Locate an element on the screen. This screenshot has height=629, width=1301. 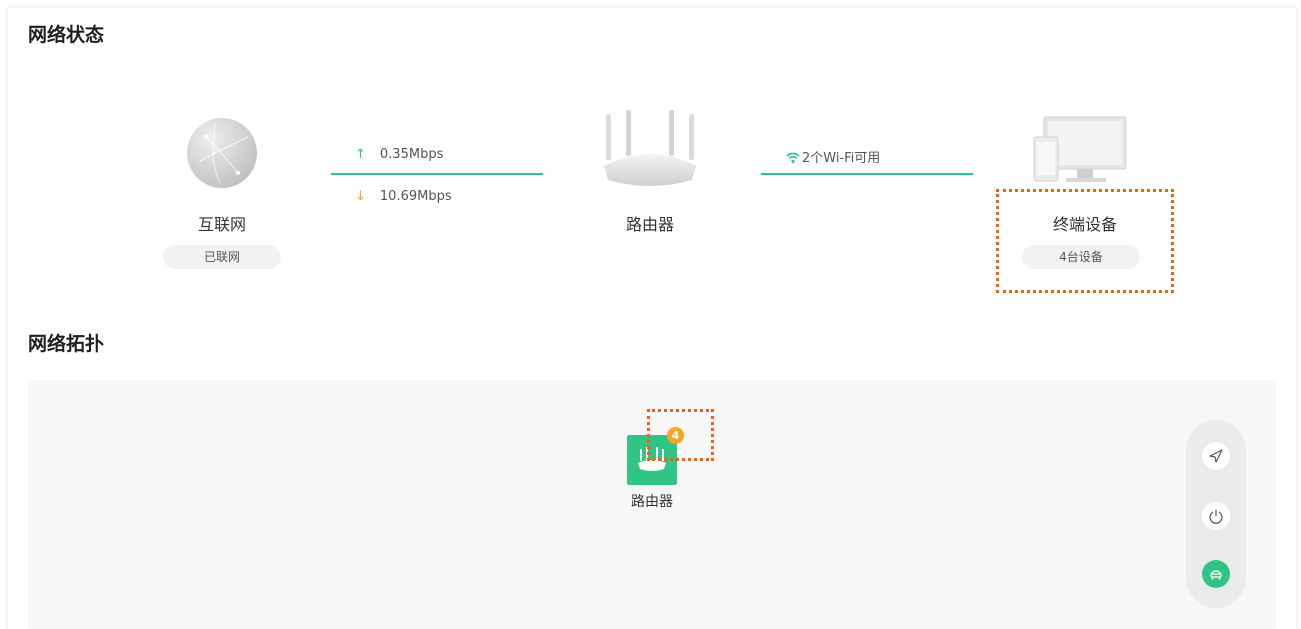
upload-arrow-icon: ↑ is located at coordinates (360, 154).